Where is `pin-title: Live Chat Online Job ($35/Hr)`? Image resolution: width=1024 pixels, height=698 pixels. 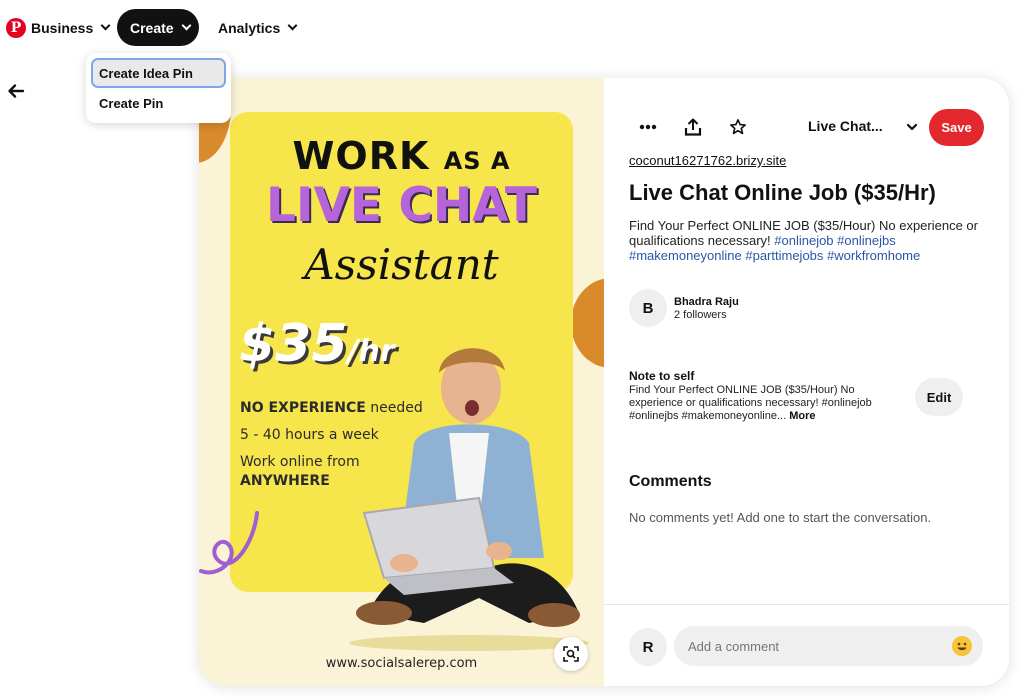
pin-title: Live Chat Online Job ($35/Hr) is located at coordinates (782, 192).